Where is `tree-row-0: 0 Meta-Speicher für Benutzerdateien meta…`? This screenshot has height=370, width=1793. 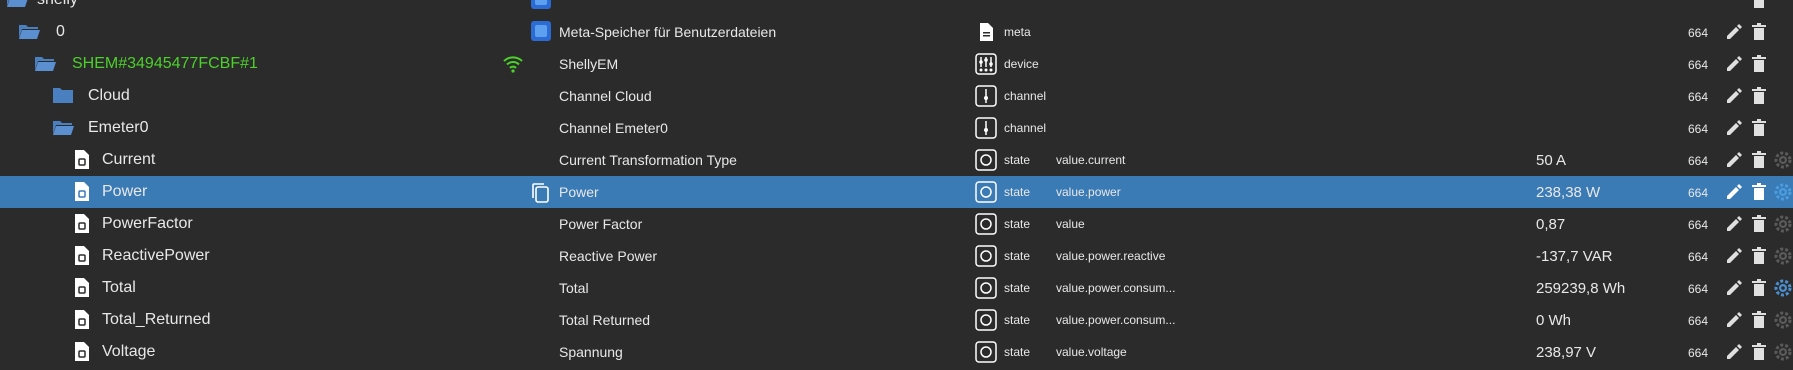 tree-row-0: 0 Meta-Speicher für Benutzerdateien meta… is located at coordinates (896, 32).